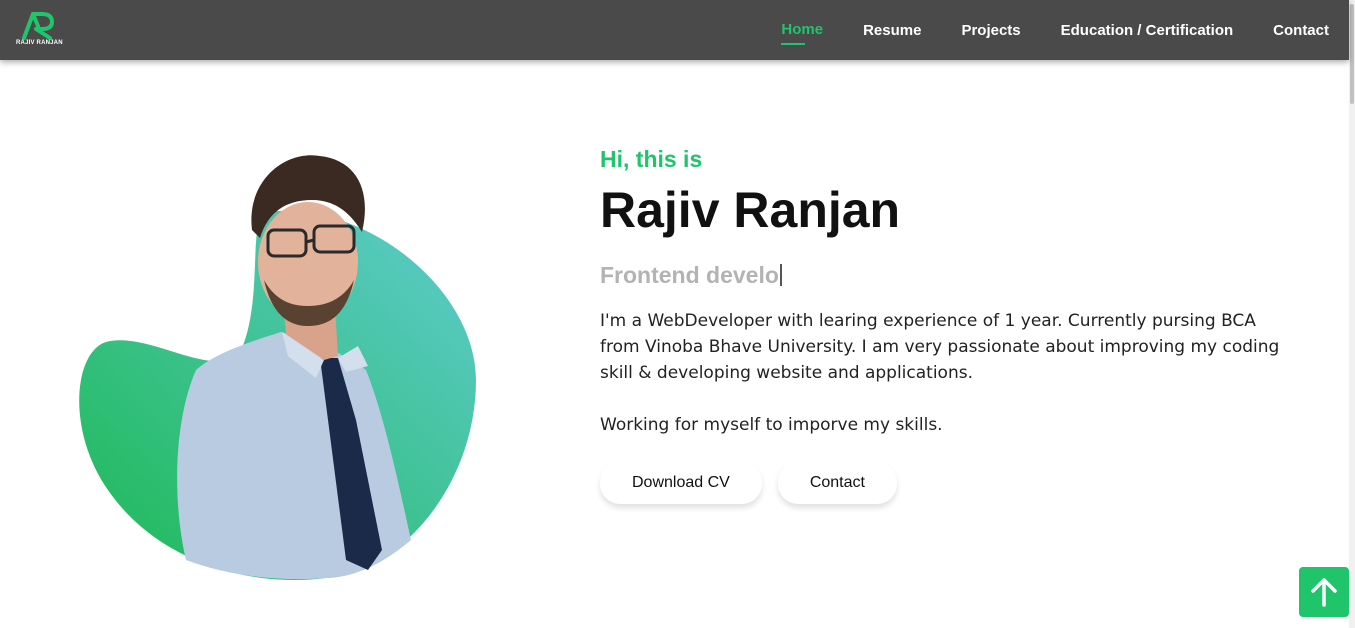 The width and height of the screenshot is (1355, 628). What do you see at coordinates (681, 483) in the screenshot?
I see `download-cv-button: Download CV` at bounding box center [681, 483].